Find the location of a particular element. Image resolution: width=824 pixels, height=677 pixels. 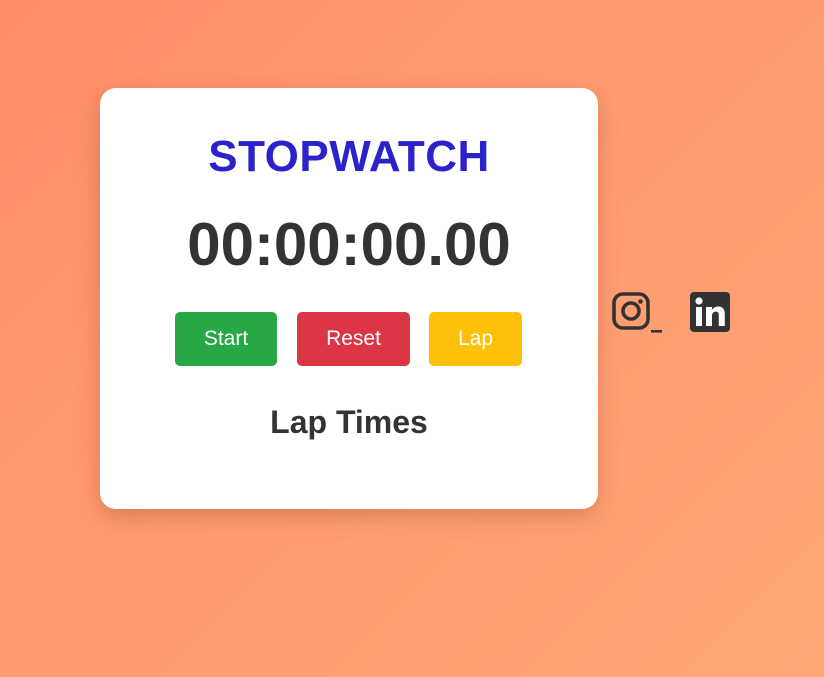

reset-button: Reset is located at coordinates (353, 339).